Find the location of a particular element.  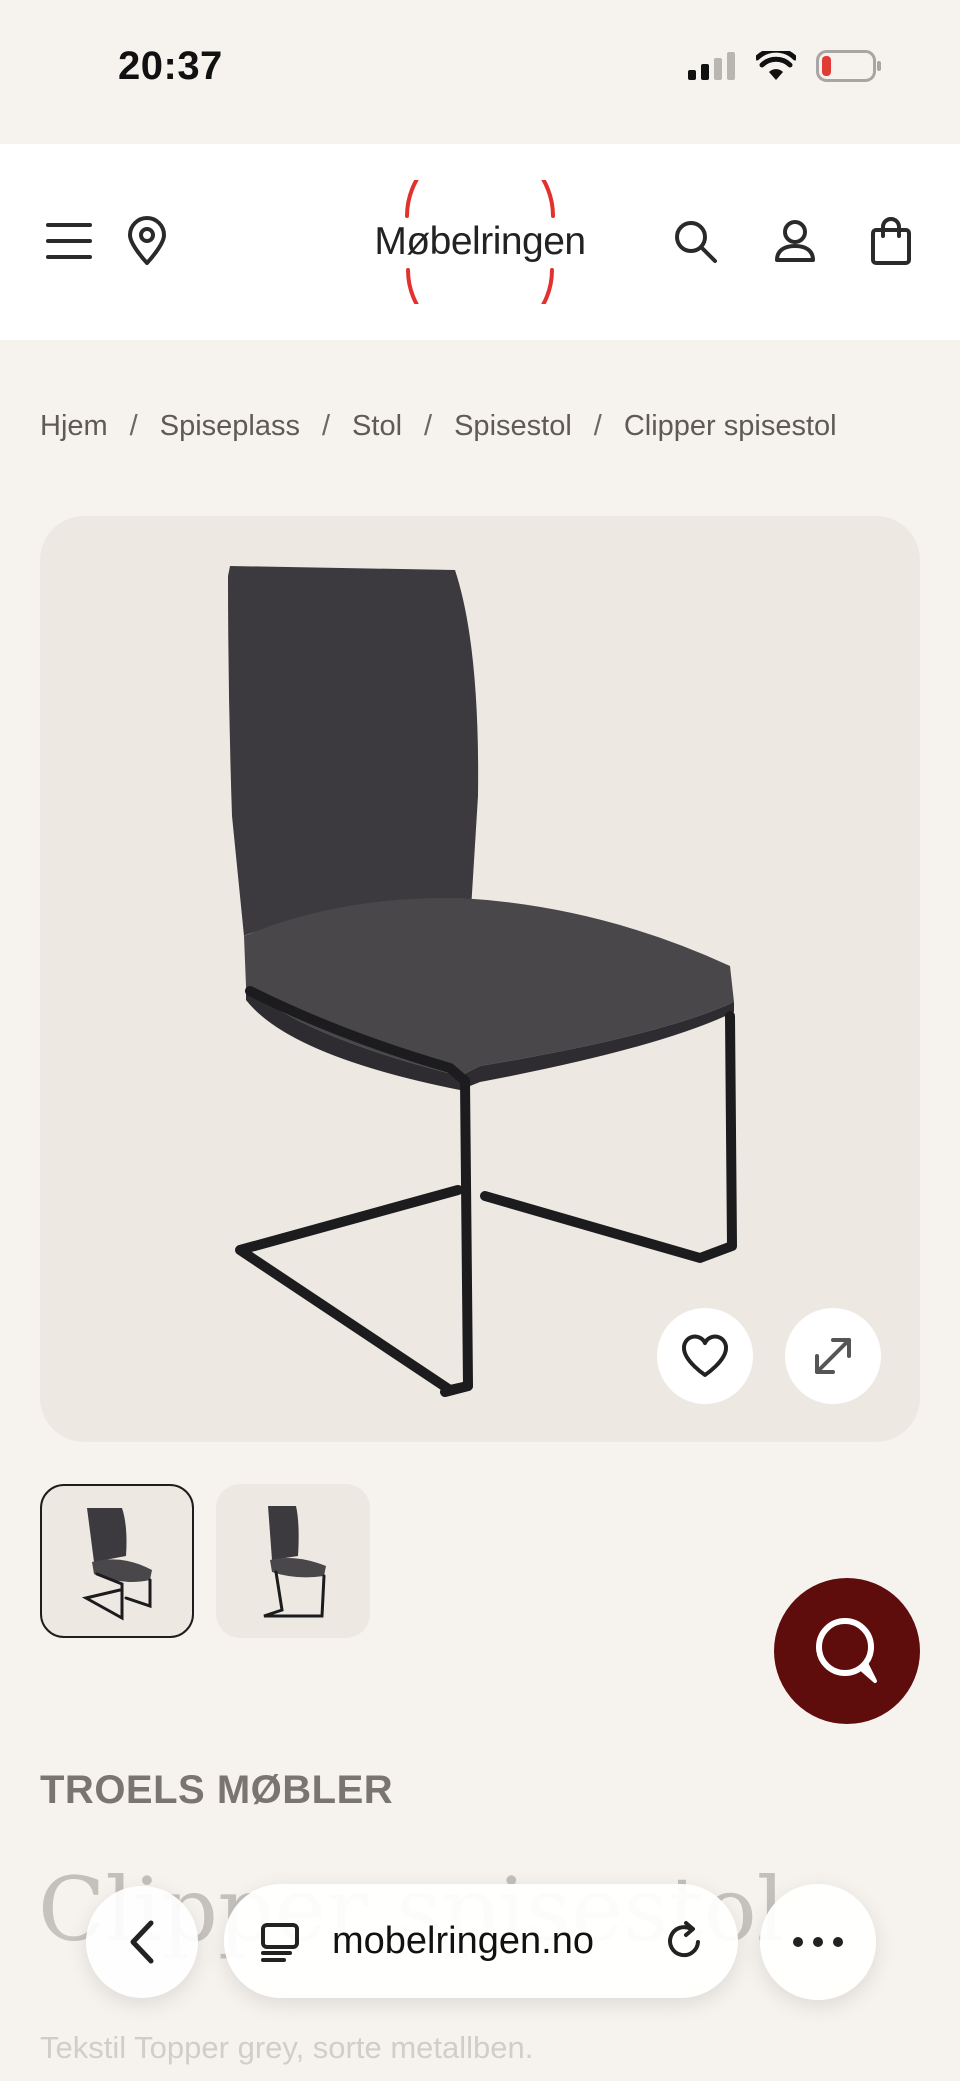

favorite-button is located at coordinates (705, 1356).